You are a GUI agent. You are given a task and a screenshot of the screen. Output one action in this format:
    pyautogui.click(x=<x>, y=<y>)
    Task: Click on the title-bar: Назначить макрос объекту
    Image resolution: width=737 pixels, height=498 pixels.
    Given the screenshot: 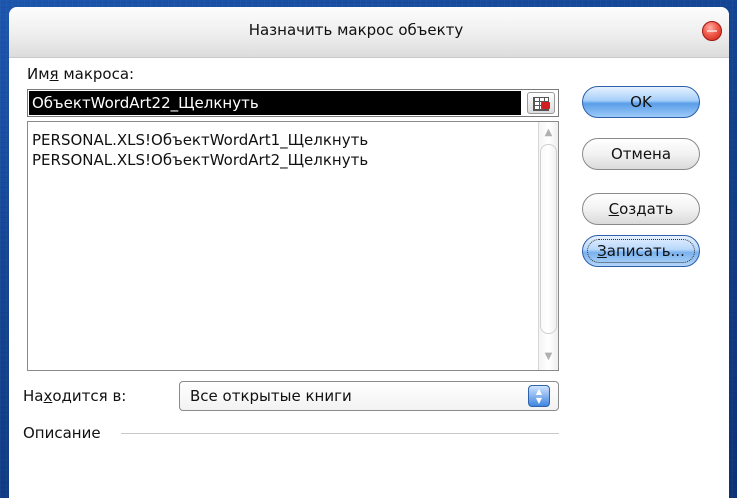 What is the action you would take?
    pyautogui.click(x=369, y=32)
    